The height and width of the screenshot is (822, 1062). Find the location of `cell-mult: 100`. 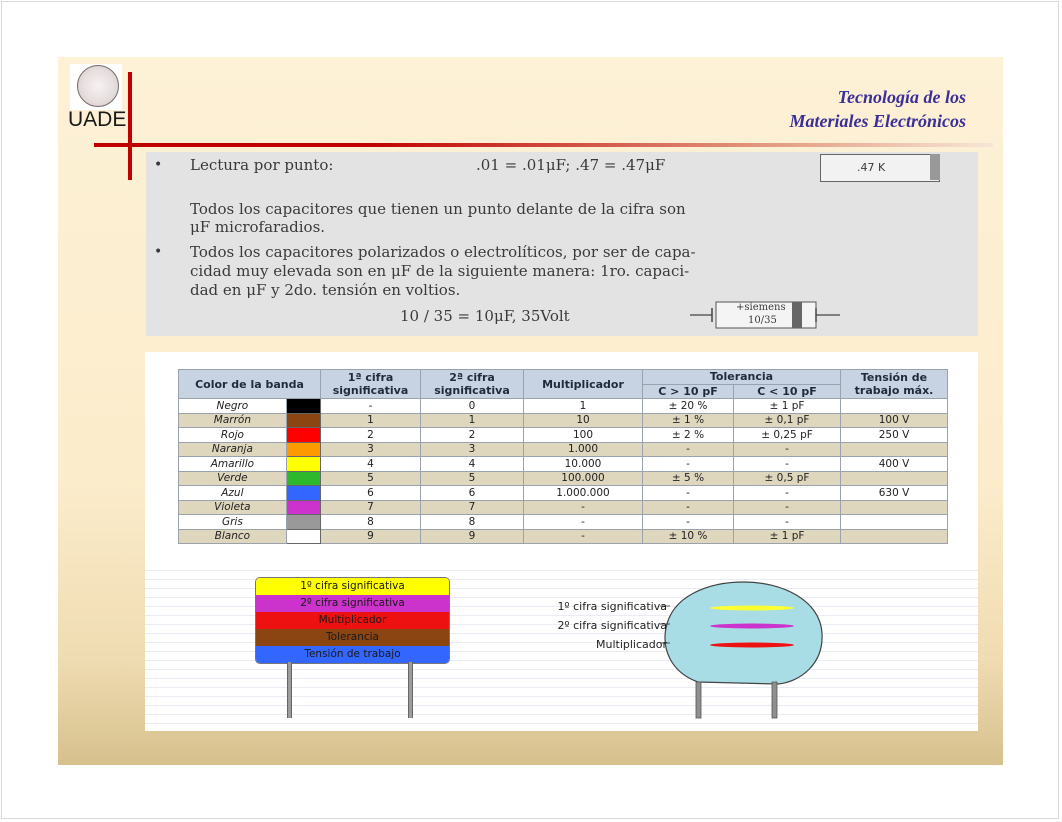

cell-mult: 100 is located at coordinates (583, 435).